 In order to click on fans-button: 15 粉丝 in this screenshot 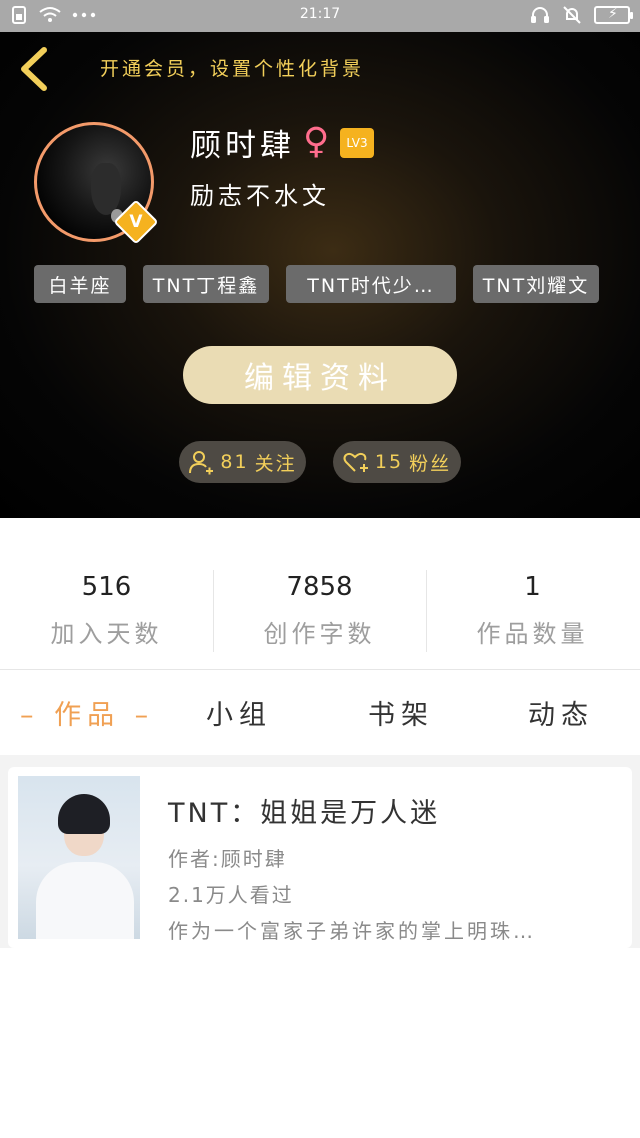, I will do `click(397, 462)`.